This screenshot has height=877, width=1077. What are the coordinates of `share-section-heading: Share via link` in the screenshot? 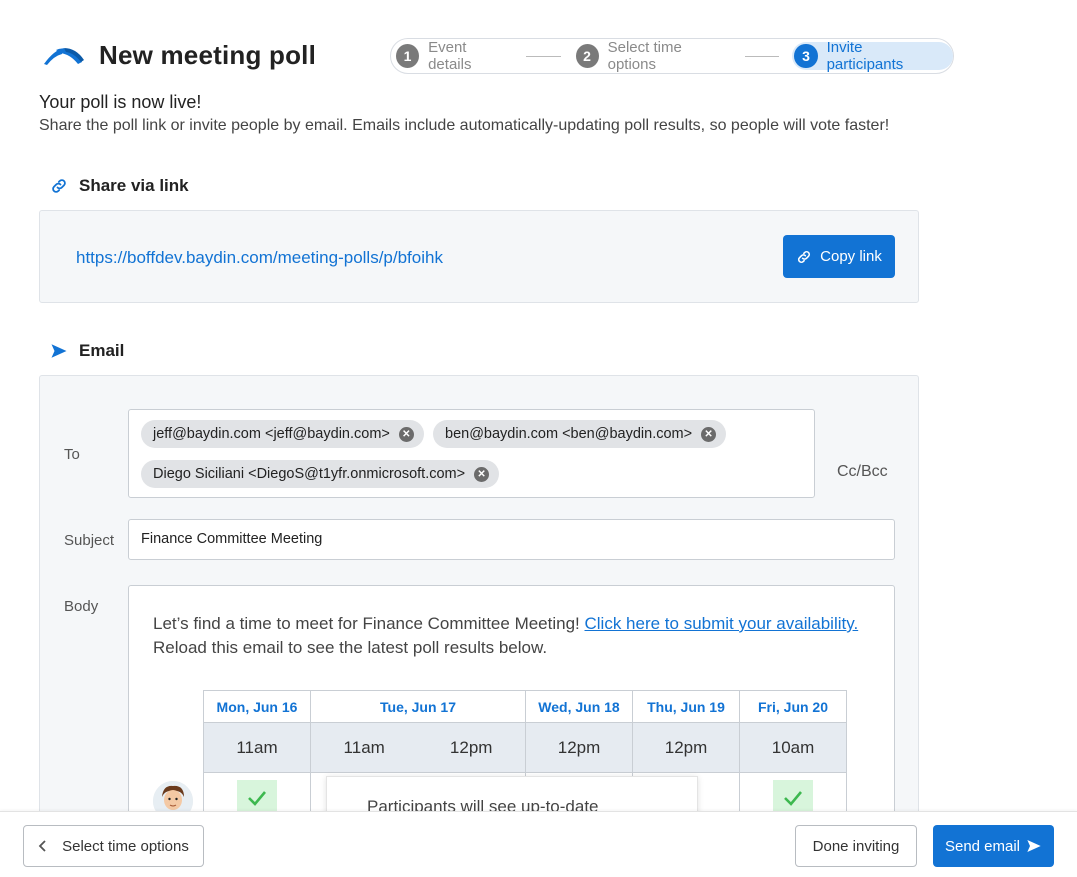 It's located at (119, 186).